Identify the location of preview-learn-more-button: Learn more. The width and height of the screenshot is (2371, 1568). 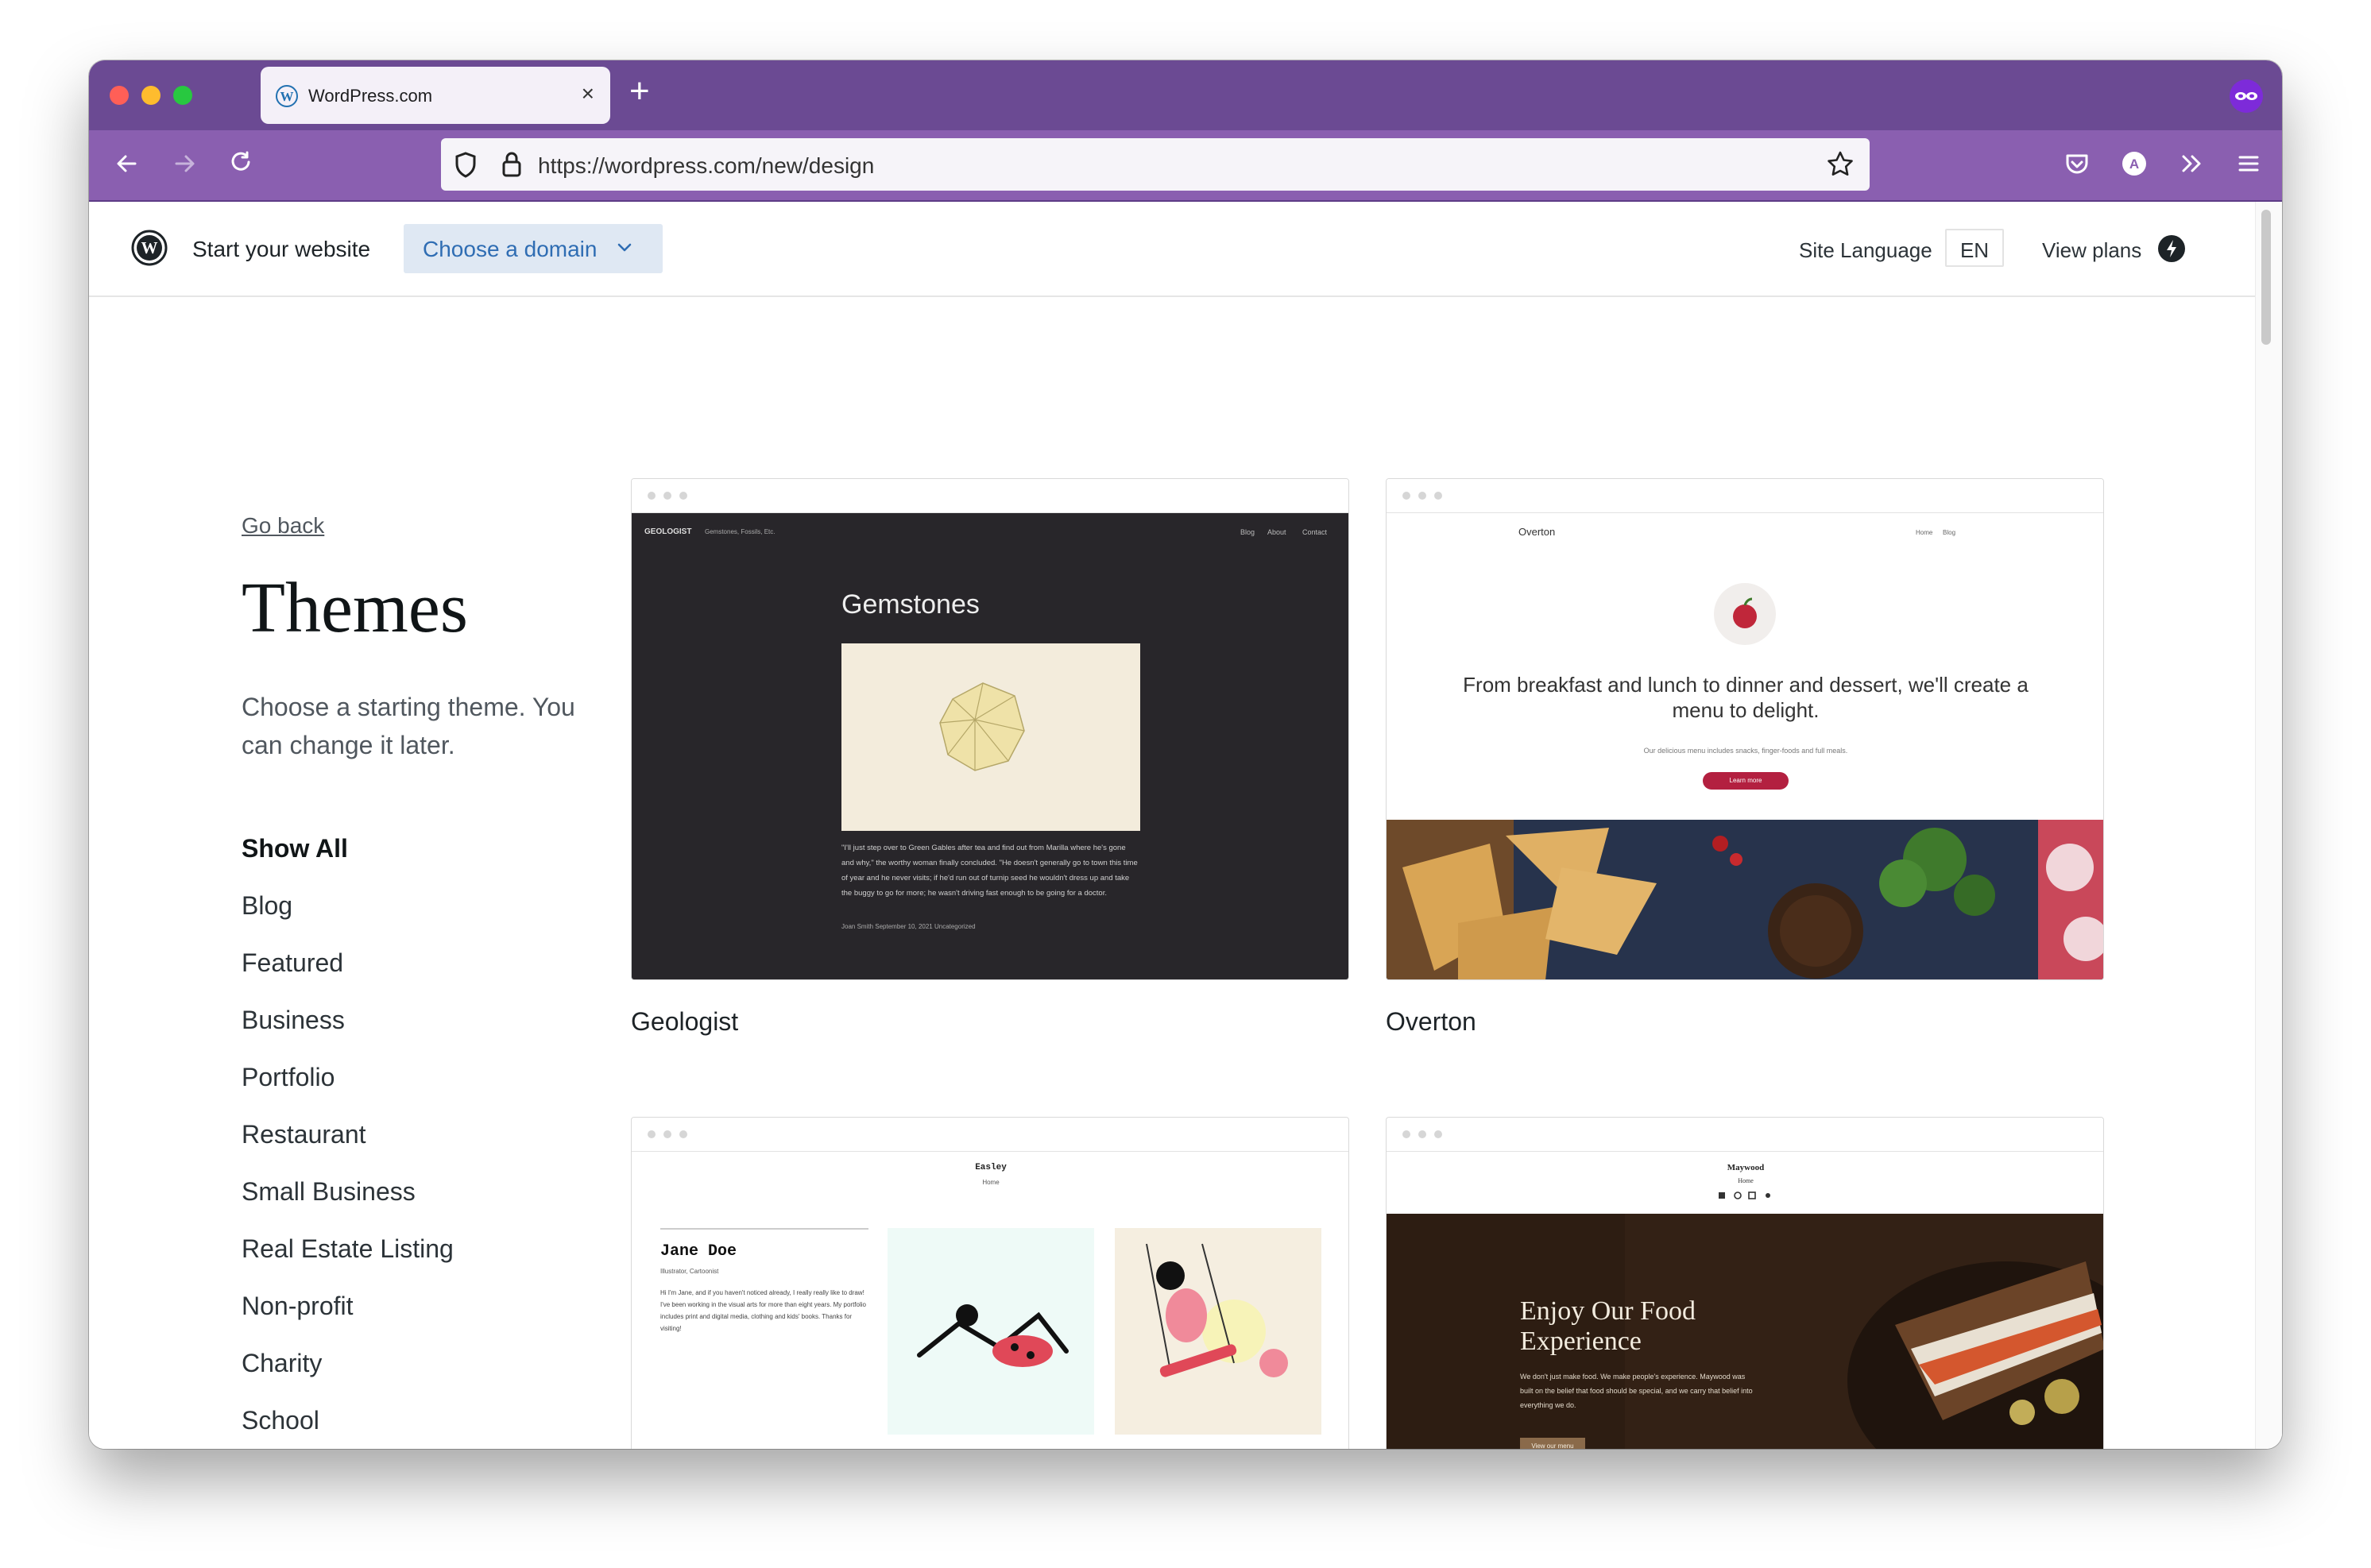
(1746, 781).